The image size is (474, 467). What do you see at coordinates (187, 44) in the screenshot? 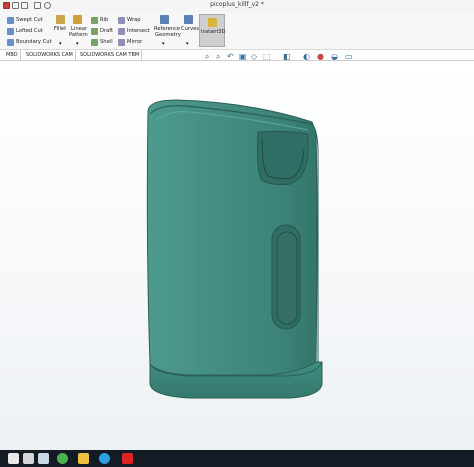
I see `curves-dropdown-icon: ▾` at bounding box center [187, 44].